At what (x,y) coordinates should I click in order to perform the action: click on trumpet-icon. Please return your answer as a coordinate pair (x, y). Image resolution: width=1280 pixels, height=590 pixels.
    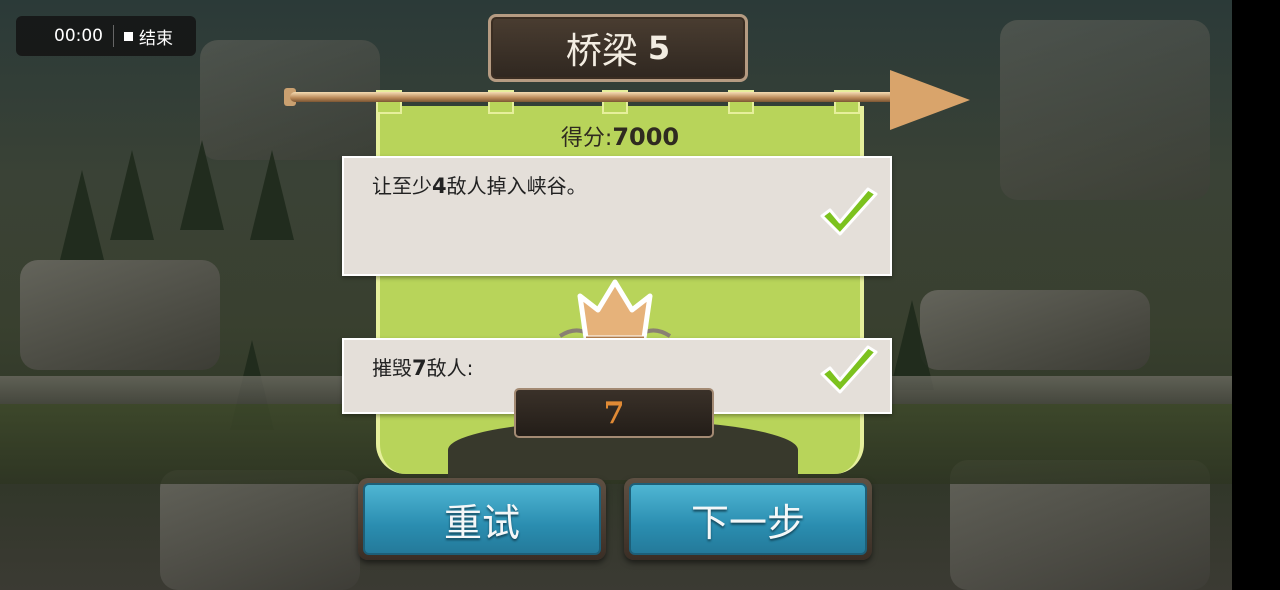
    Looking at the image, I should click on (610, 97).